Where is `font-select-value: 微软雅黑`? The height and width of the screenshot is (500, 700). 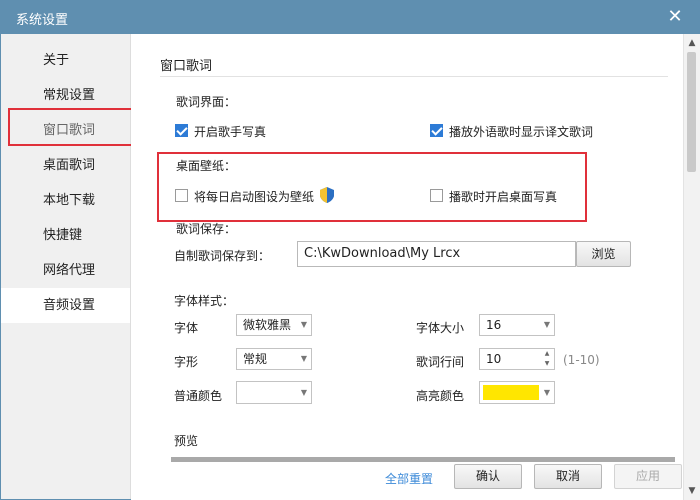
font-select-value: 微软雅黑 is located at coordinates (267, 325).